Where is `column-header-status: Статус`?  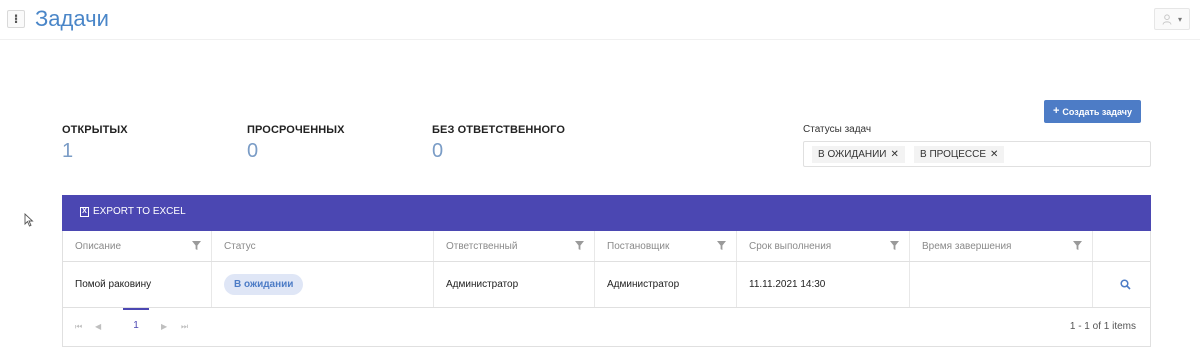 column-header-status: Статус is located at coordinates (323, 246).